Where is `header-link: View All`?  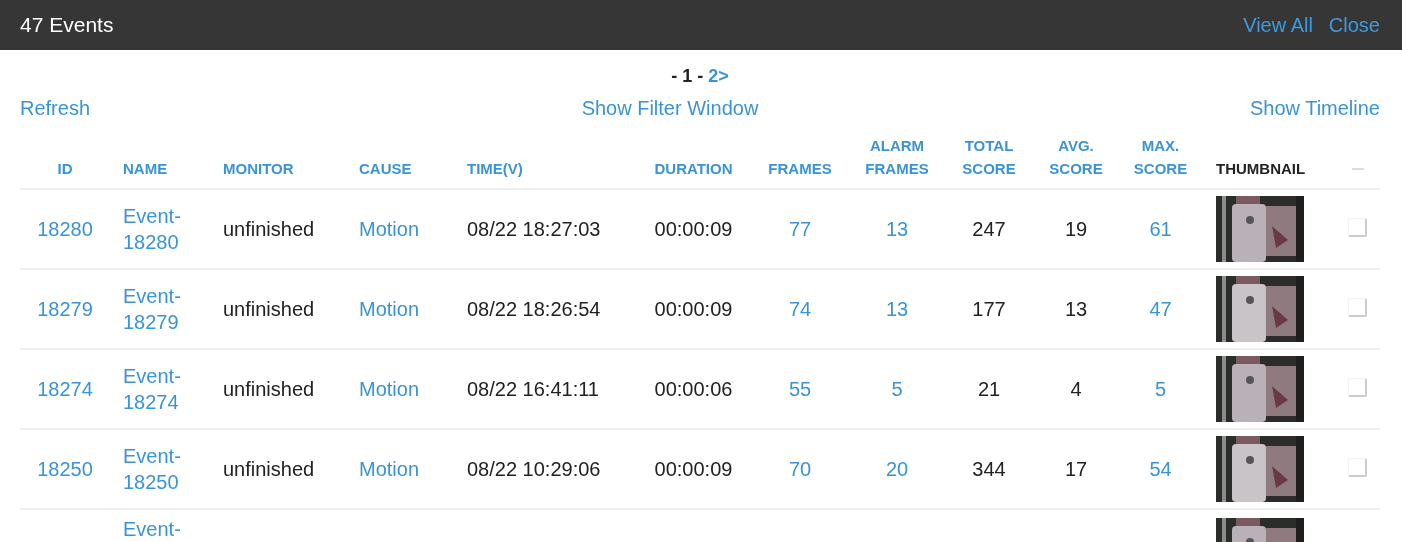
header-link: View All is located at coordinates (1278, 25).